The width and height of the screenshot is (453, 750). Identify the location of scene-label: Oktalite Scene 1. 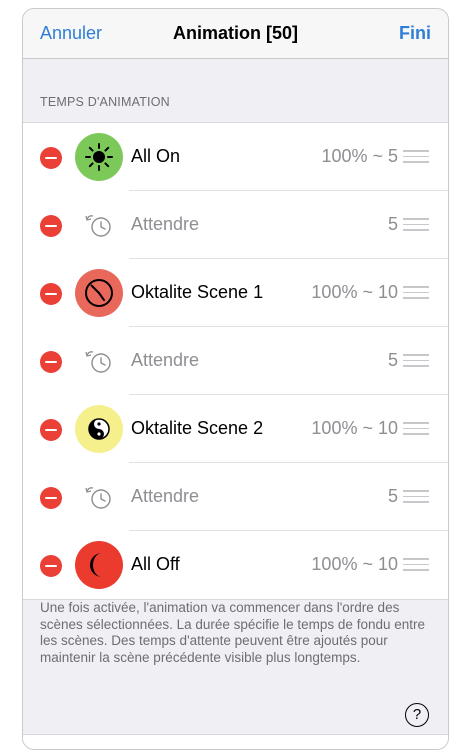
(197, 292).